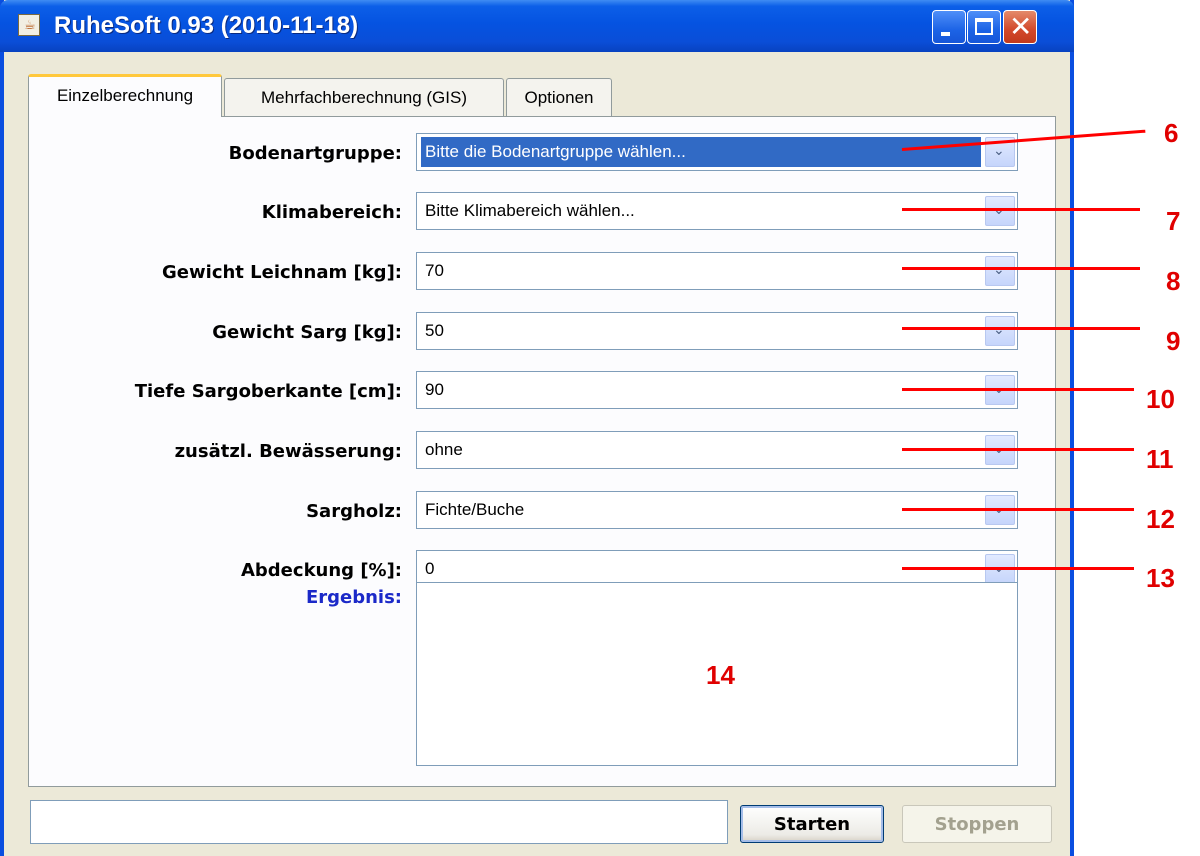 This screenshot has height=856, width=1200. What do you see at coordinates (364, 97) in the screenshot?
I see `tab-mehrfachberechnung: Mehrfachberechnung (GIS)` at bounding box center [364, 97].